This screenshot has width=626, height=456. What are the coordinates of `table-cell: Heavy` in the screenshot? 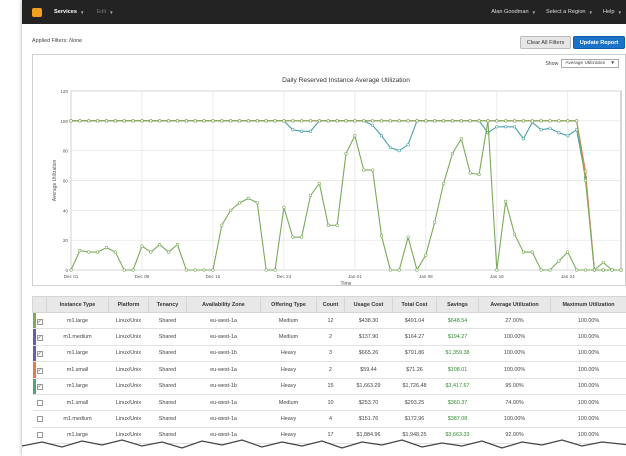 It's located at (288, 354).